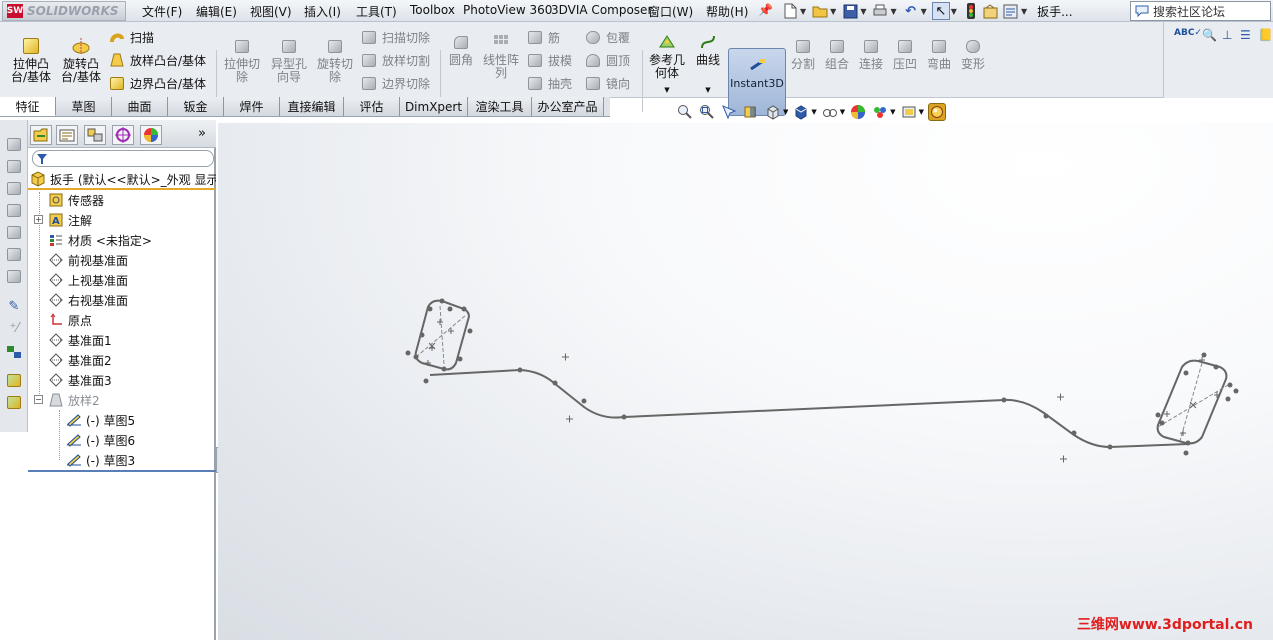  I want to click on hole-wizard-button: 异型孔 向导, so click(289, 60).